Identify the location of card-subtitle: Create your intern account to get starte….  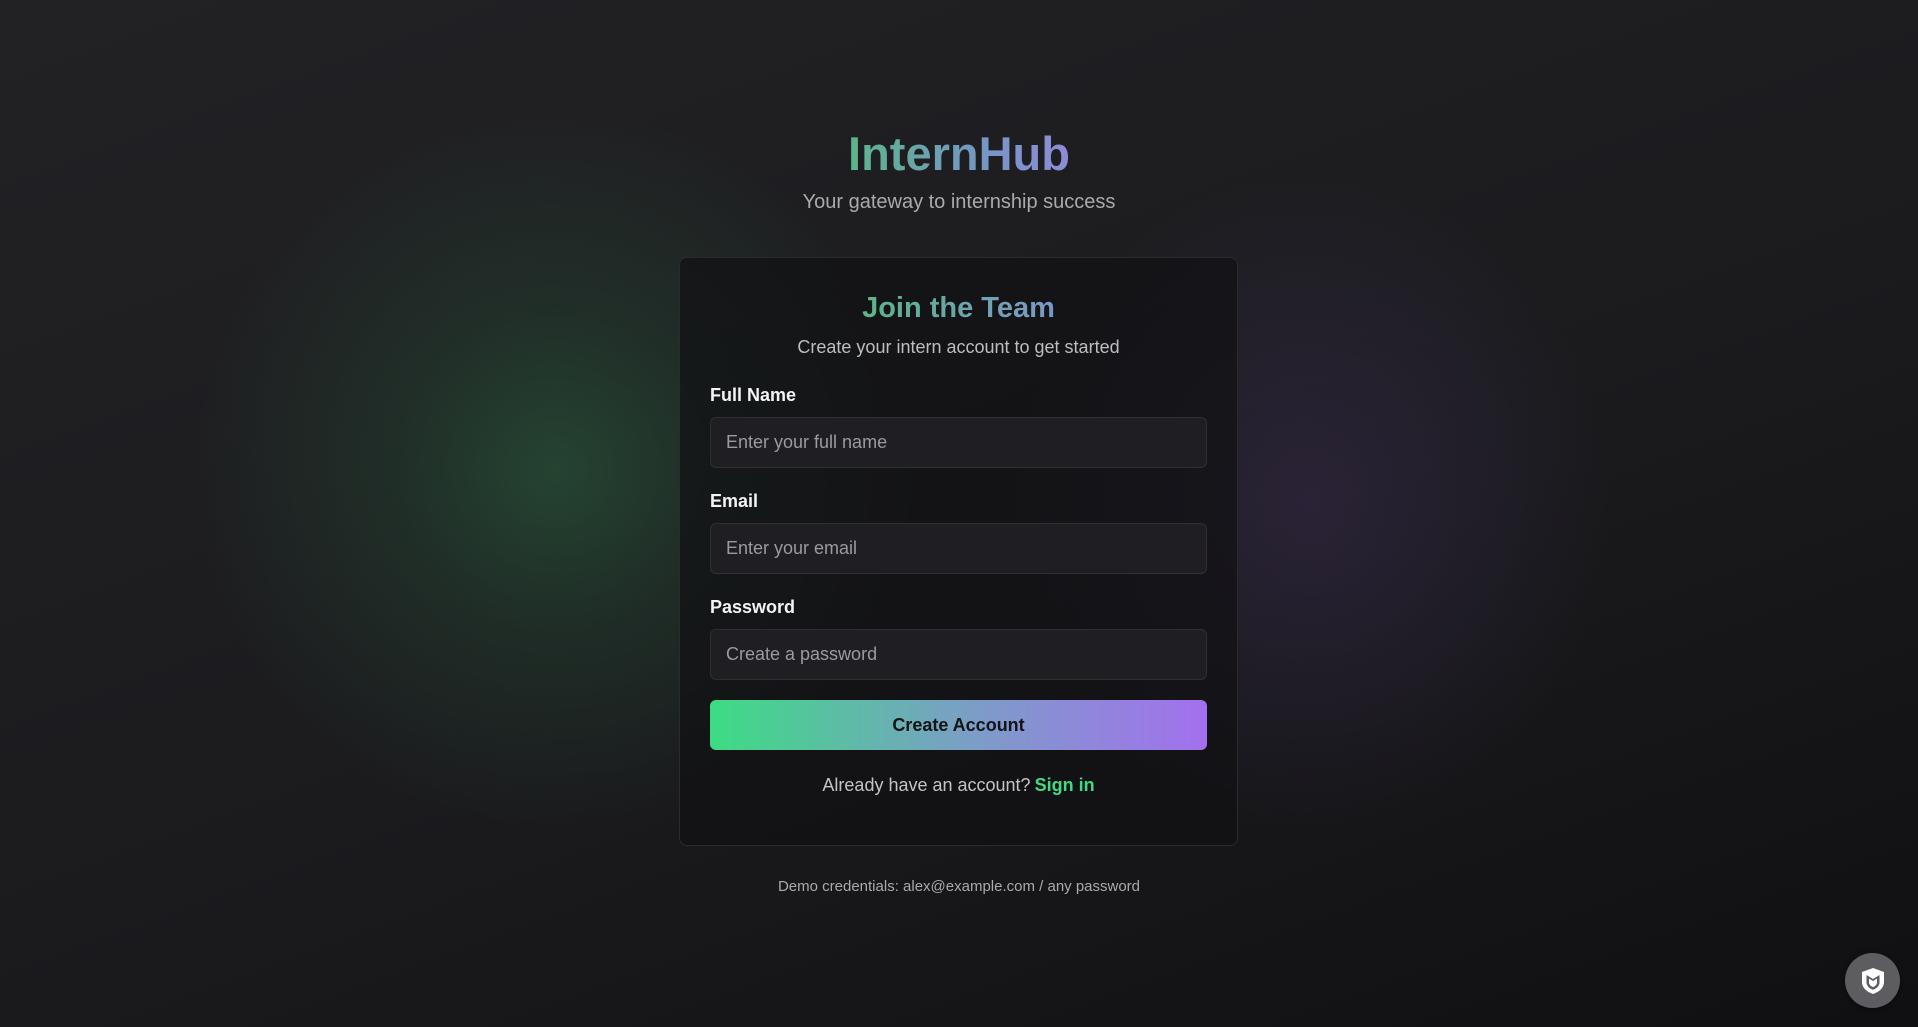
(958, 347).